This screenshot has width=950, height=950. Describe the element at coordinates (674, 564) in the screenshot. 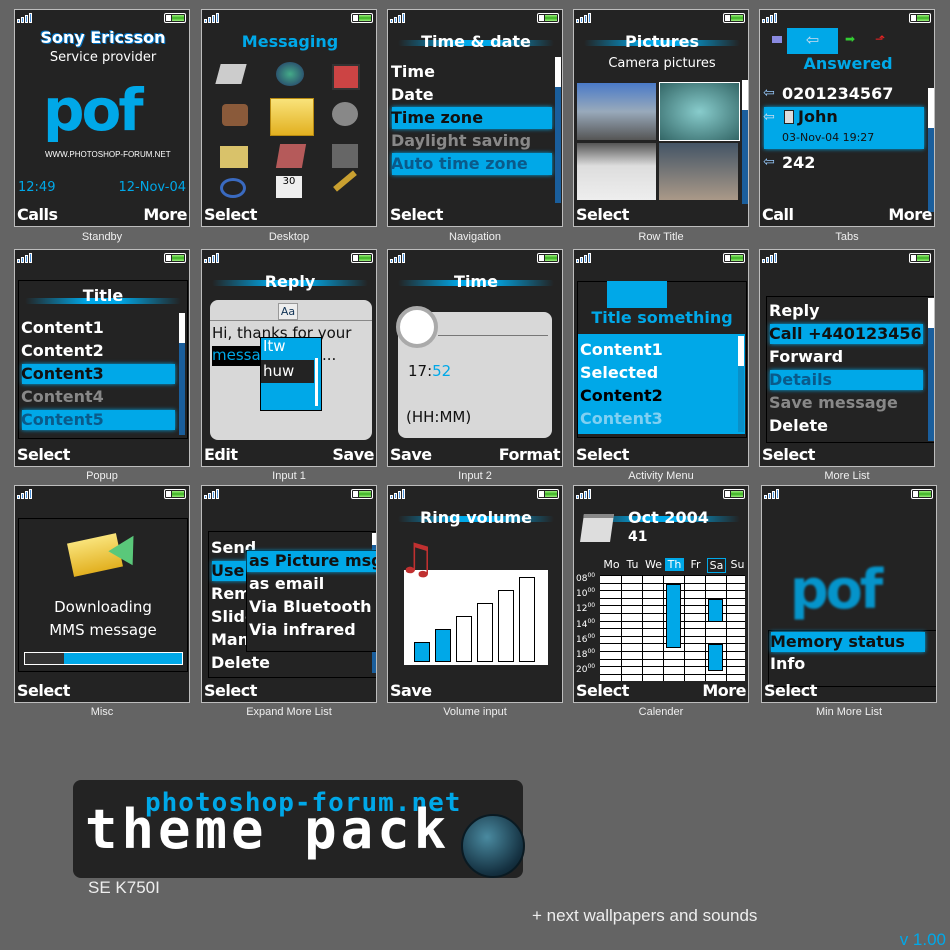

I see `weekday-th: Th` at that location.